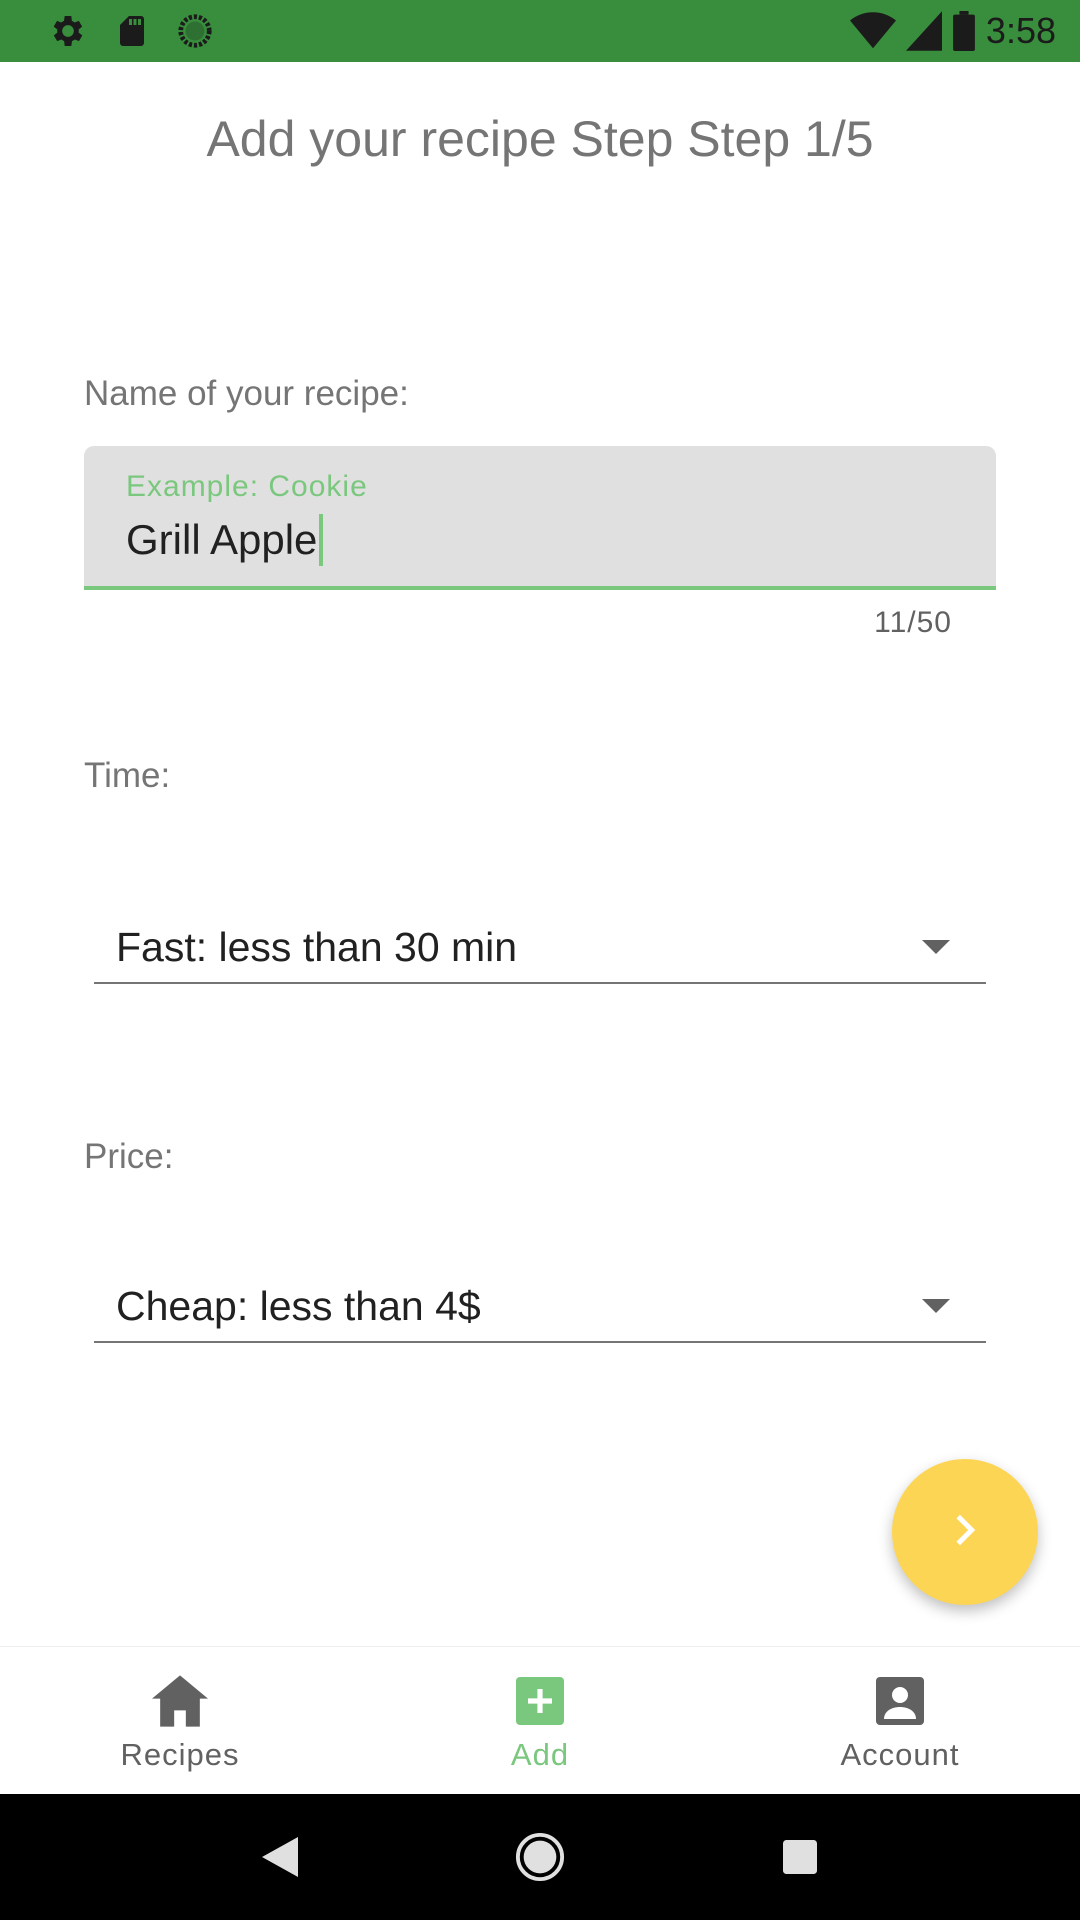  I want to click on nav-item-add: Add, so click(540, 1720).